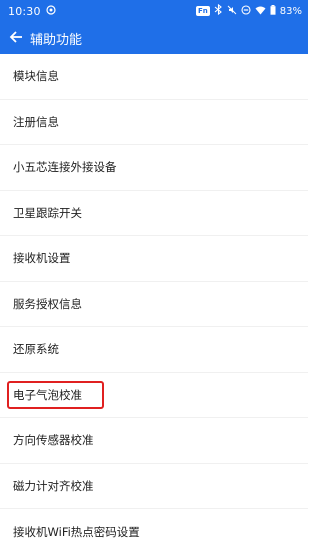  What do you see at coordinates (203, 11) in the screenshot?
I see `fn-badge: Fn` at bounding box center [203, 11].